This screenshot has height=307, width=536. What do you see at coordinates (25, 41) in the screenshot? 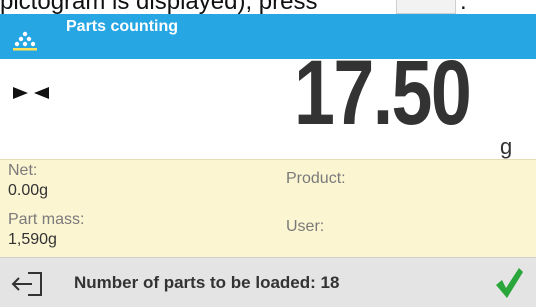
I see `parts-counting-icon` at bounding box center [25, 41].